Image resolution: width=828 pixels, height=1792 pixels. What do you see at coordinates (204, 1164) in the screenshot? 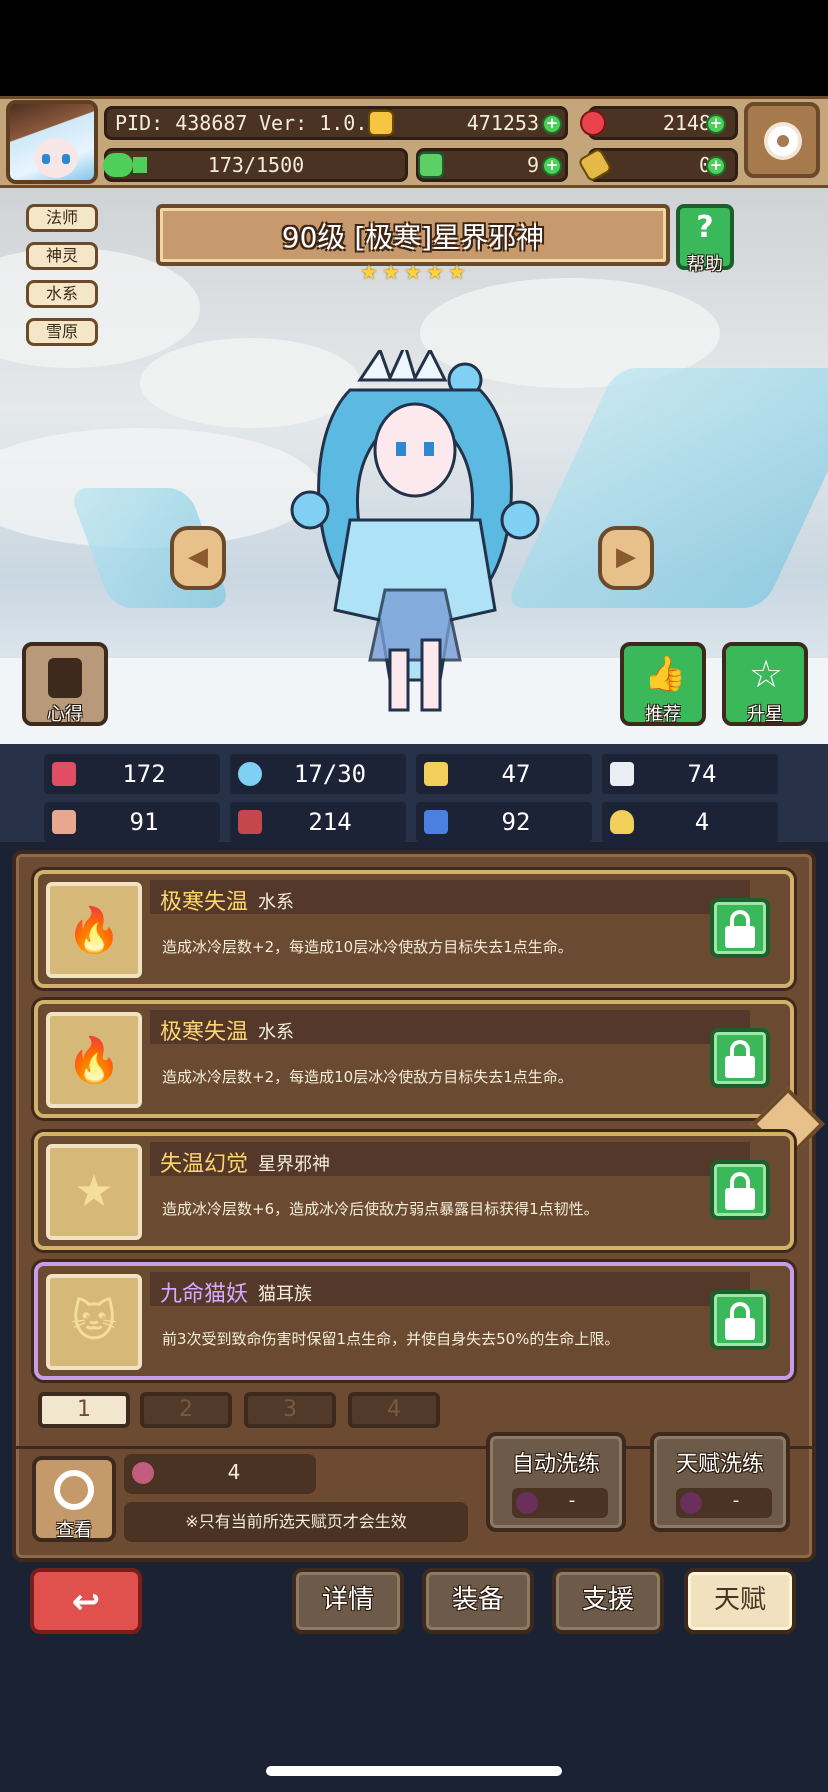
I see `talent-name: 失温幻觉` at bounding box center [204, 1164].